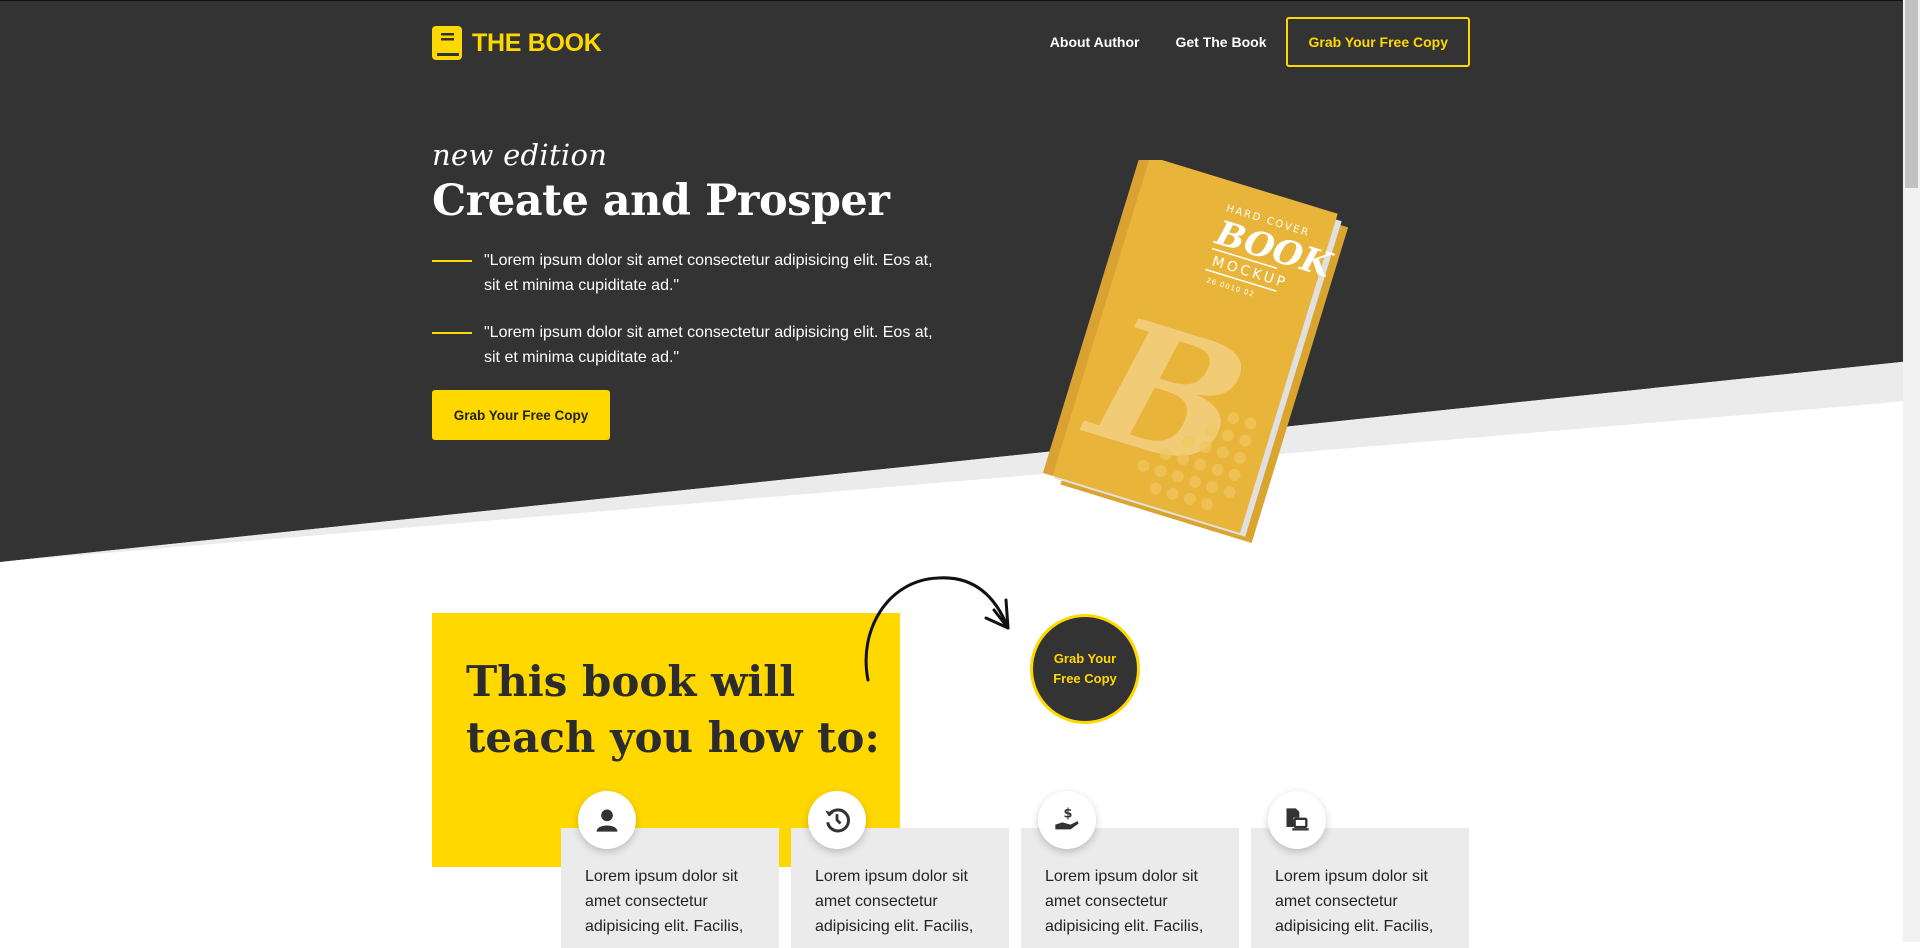 This screenshot has width=1920, height=948. I want to click on logo: THE BOOK, so click(517, 43).